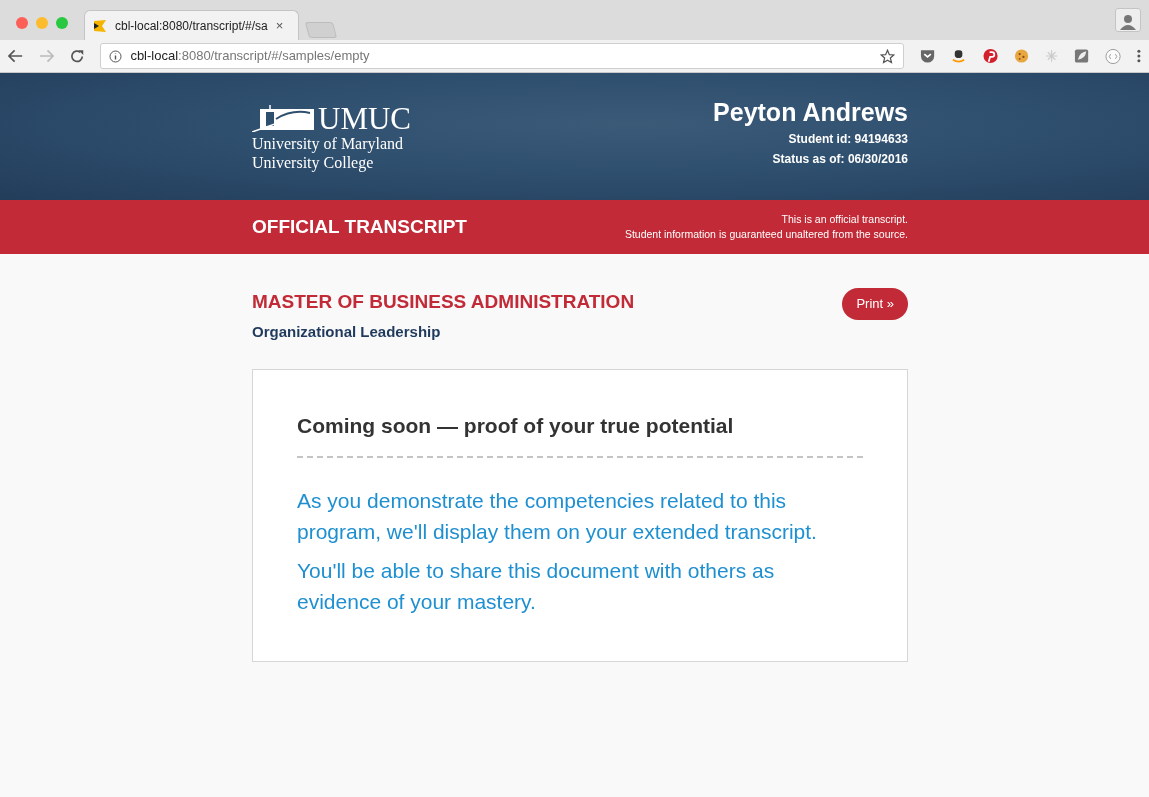 This screenshot has height=797, width=1149. I want to click on favicon-icon, so click(100, 25).